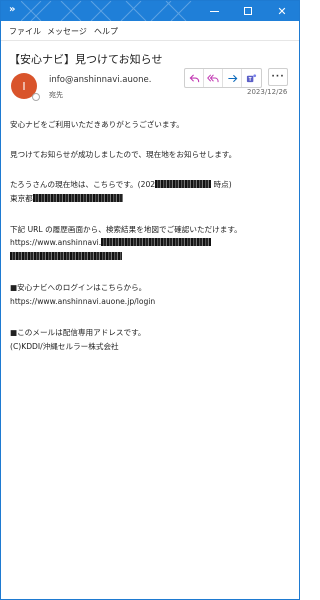 This screenshot has width=320, height=600. What do you see at coordinates (222, 184) in the screenshot?
I see `location-suffix: 時点)` at bounding box center [222, 184].